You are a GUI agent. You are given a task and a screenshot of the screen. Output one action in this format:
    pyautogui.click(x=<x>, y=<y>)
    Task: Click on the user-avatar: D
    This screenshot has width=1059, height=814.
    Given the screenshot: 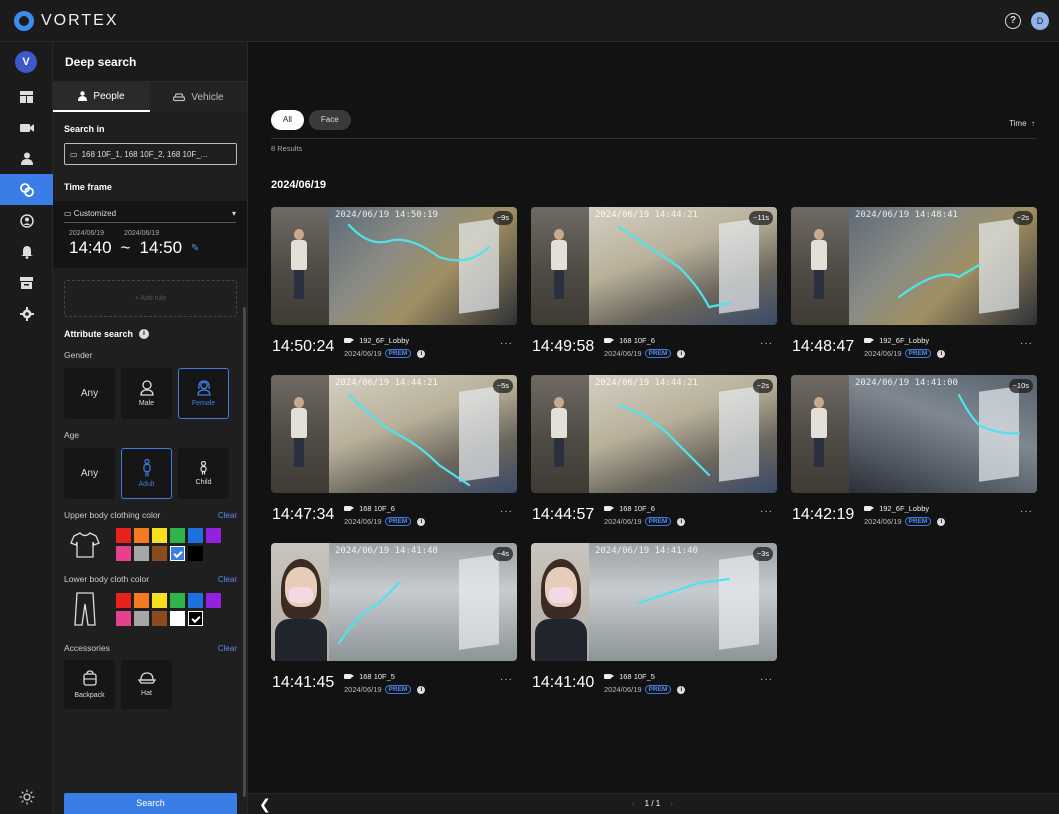 What is the action you would take?
    pyautogui.click(x=1040, y=21)
    